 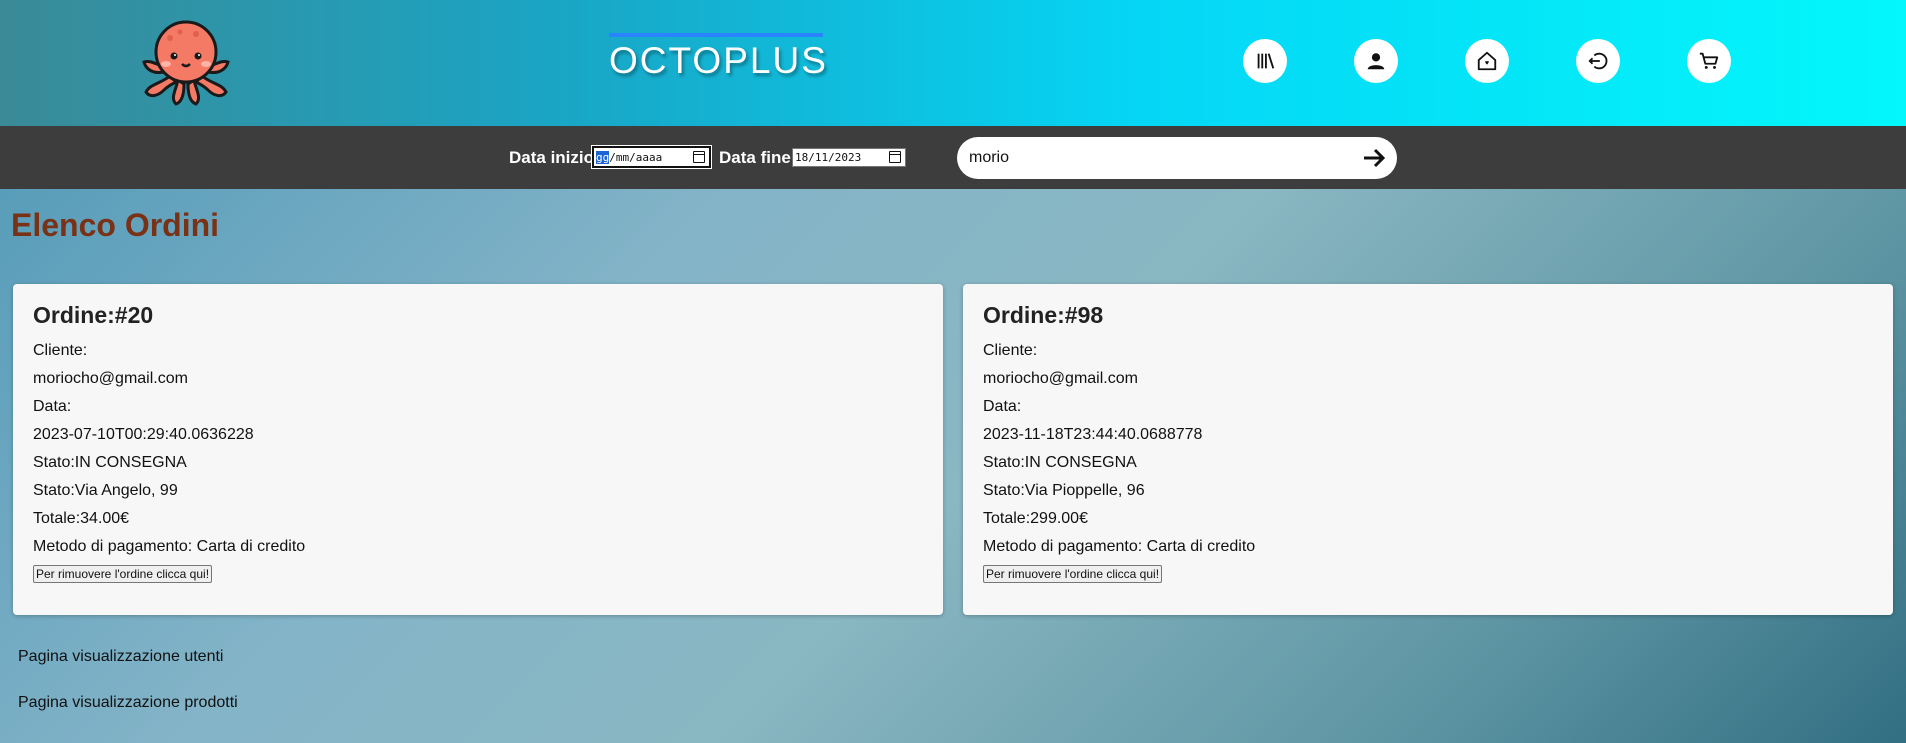 What do you see at coordinates (186, 63) in the screenshot?
I see `octopus-logo-icon` at bounding box center [186, 63].